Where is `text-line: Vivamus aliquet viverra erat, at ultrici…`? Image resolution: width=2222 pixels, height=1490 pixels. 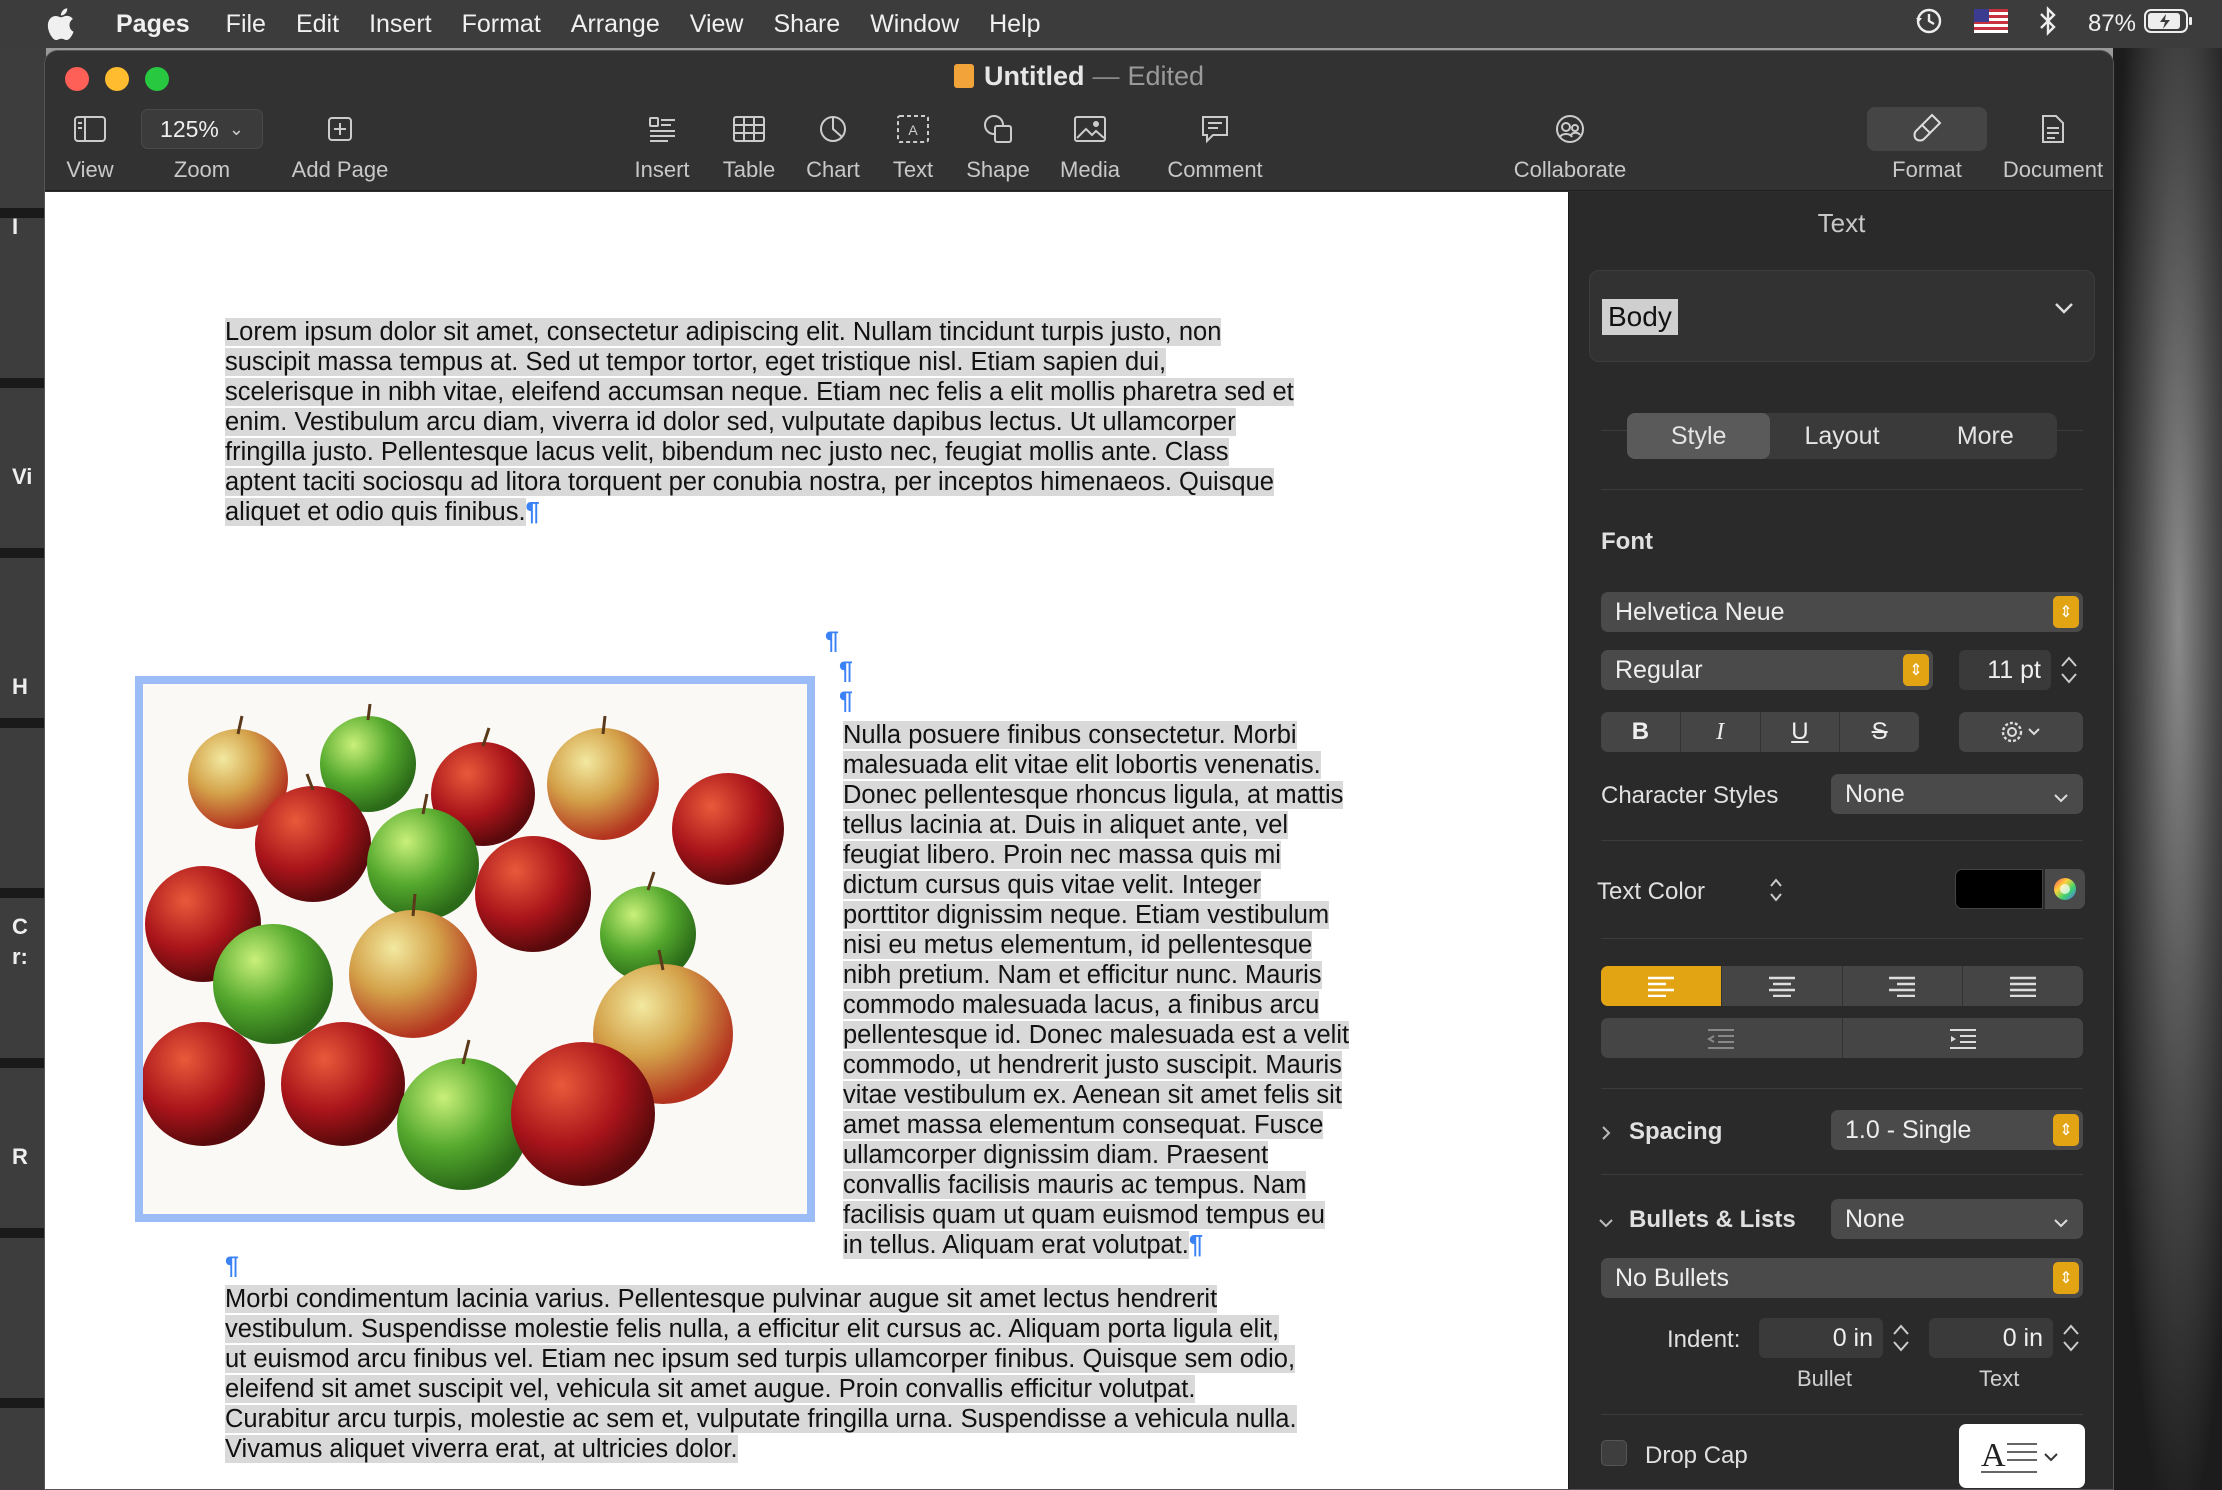 text-line: Vivamus aliquet viverra erat, at ultrici… is located at coordinates (481, 1449).